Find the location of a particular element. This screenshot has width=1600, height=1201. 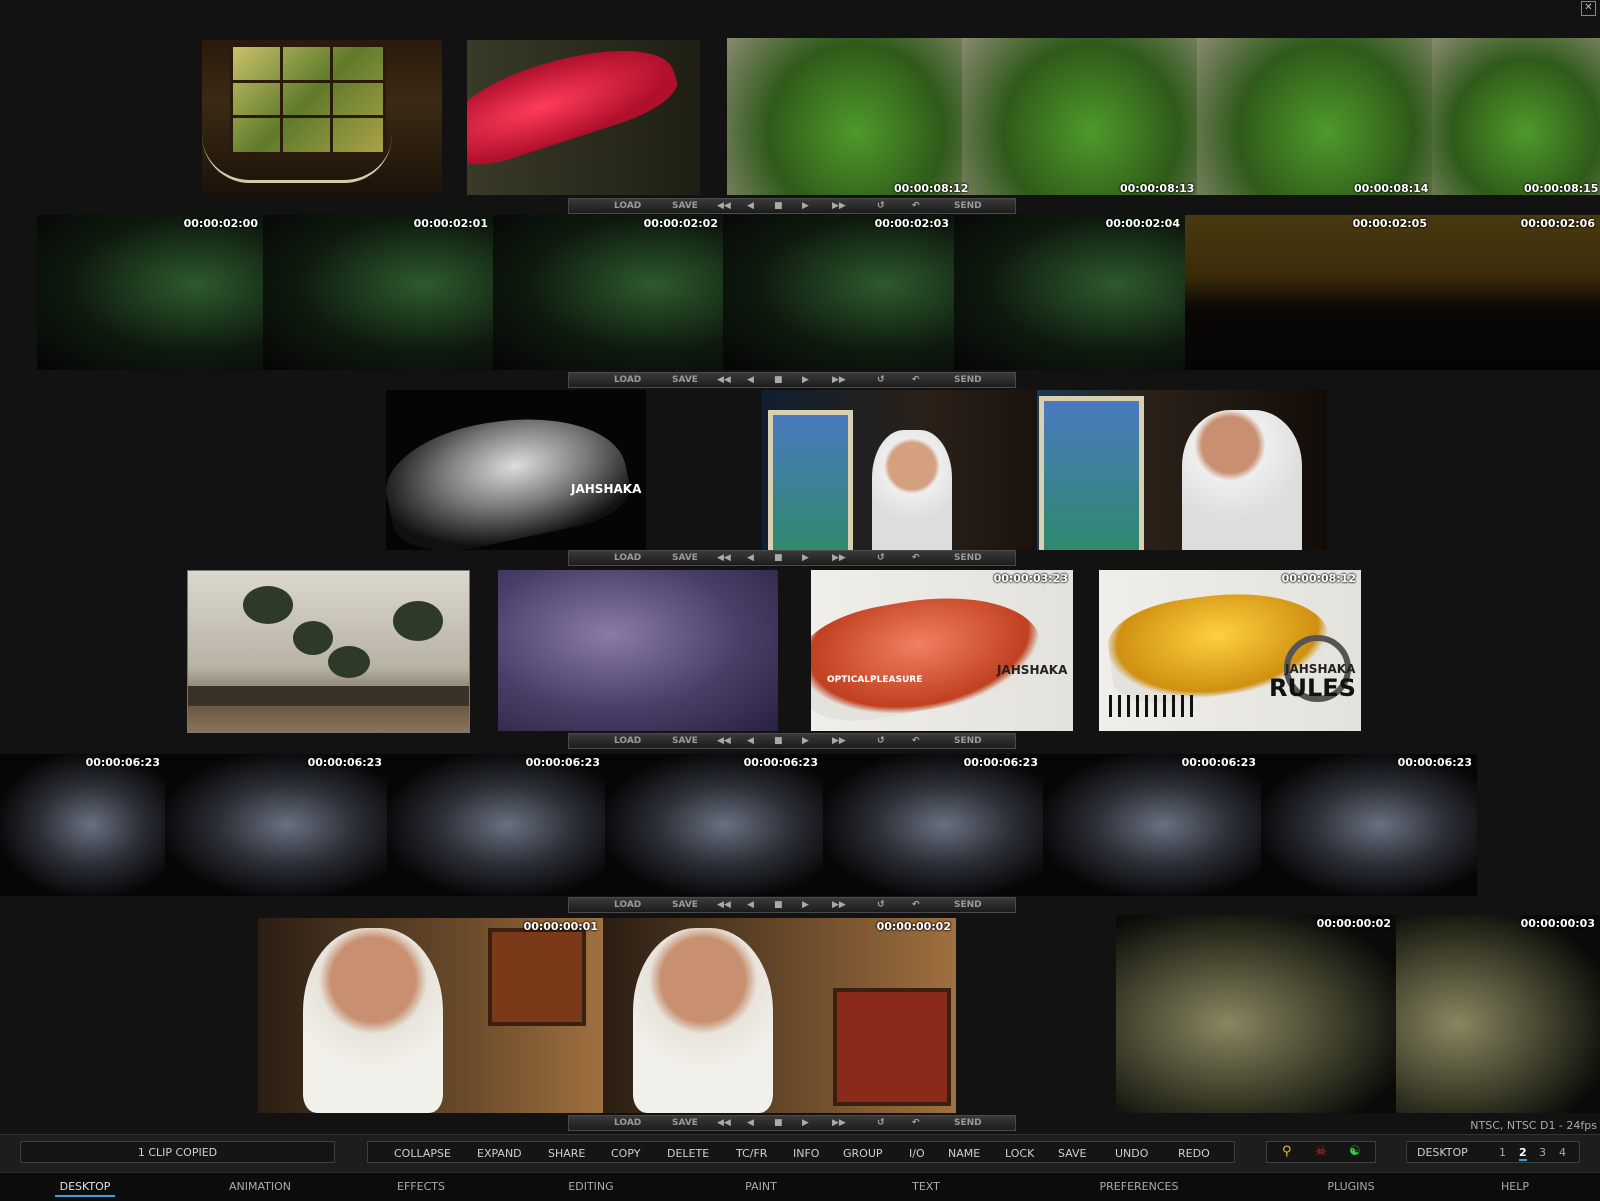

clip-bearded-man-2: 00:00:00:02 is located at coordinates (779, 1015).